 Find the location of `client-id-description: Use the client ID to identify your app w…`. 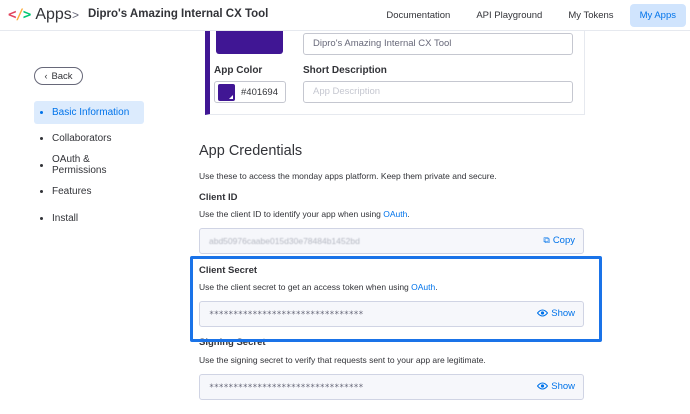

client-id-description: Use the client ID to identify your app w… is located at coordinates (304, 214).